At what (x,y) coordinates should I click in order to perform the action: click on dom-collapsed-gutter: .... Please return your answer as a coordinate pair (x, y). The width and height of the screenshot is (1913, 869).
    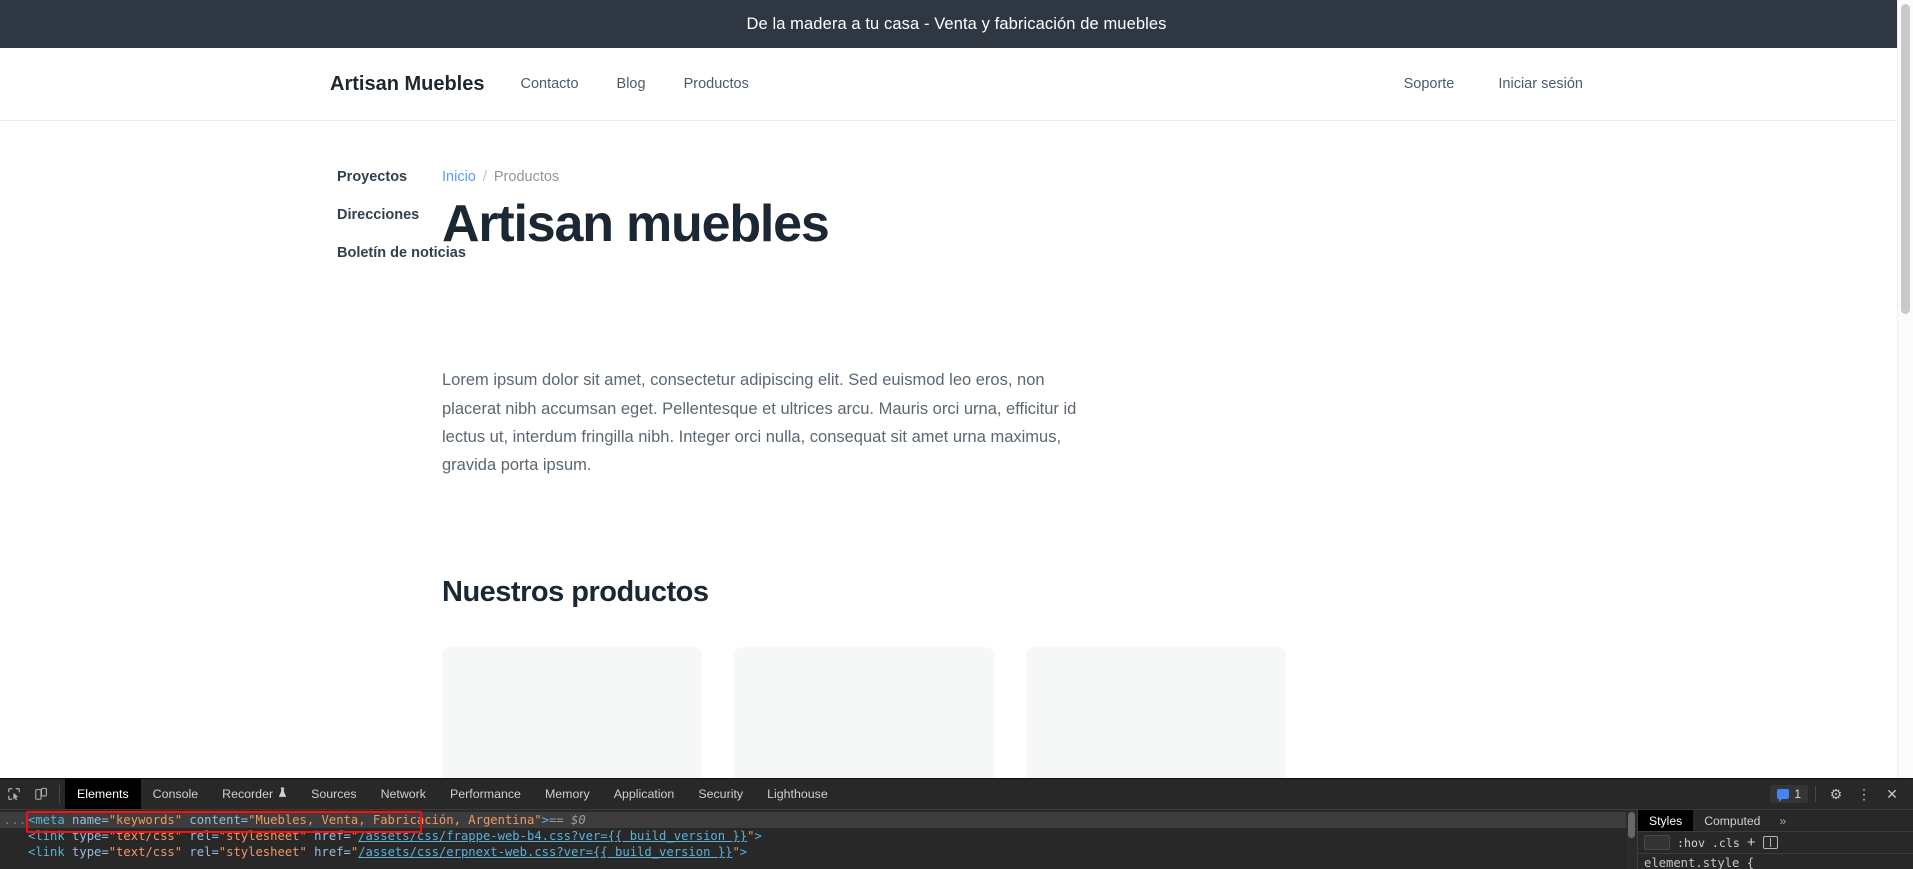
    Looking at the image, I should click on (15, 821).